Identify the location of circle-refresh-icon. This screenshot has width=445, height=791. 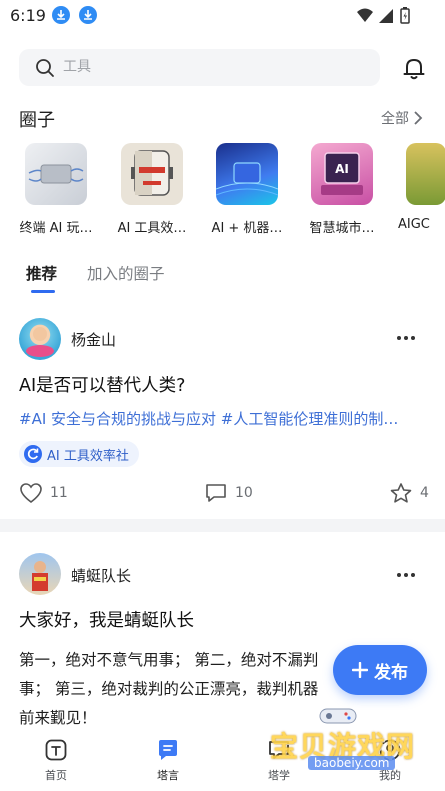
(33, 454).